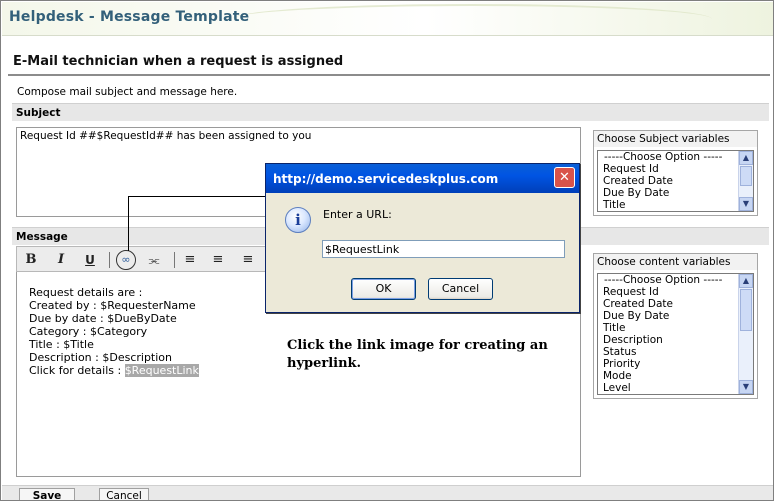  Describe the element at coordinates (389, 75) in the screenshot. I see `section-divider` at that location.